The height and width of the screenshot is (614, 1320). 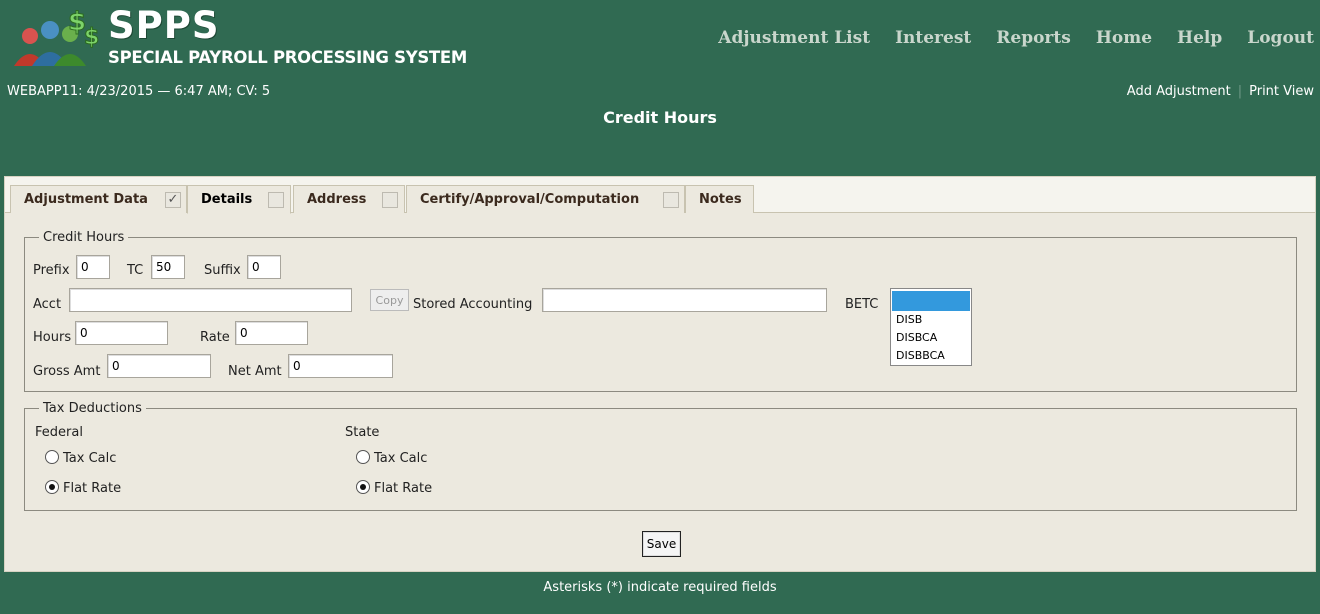 I want to click on federal-label: Federal, so click(x=59, y=432).